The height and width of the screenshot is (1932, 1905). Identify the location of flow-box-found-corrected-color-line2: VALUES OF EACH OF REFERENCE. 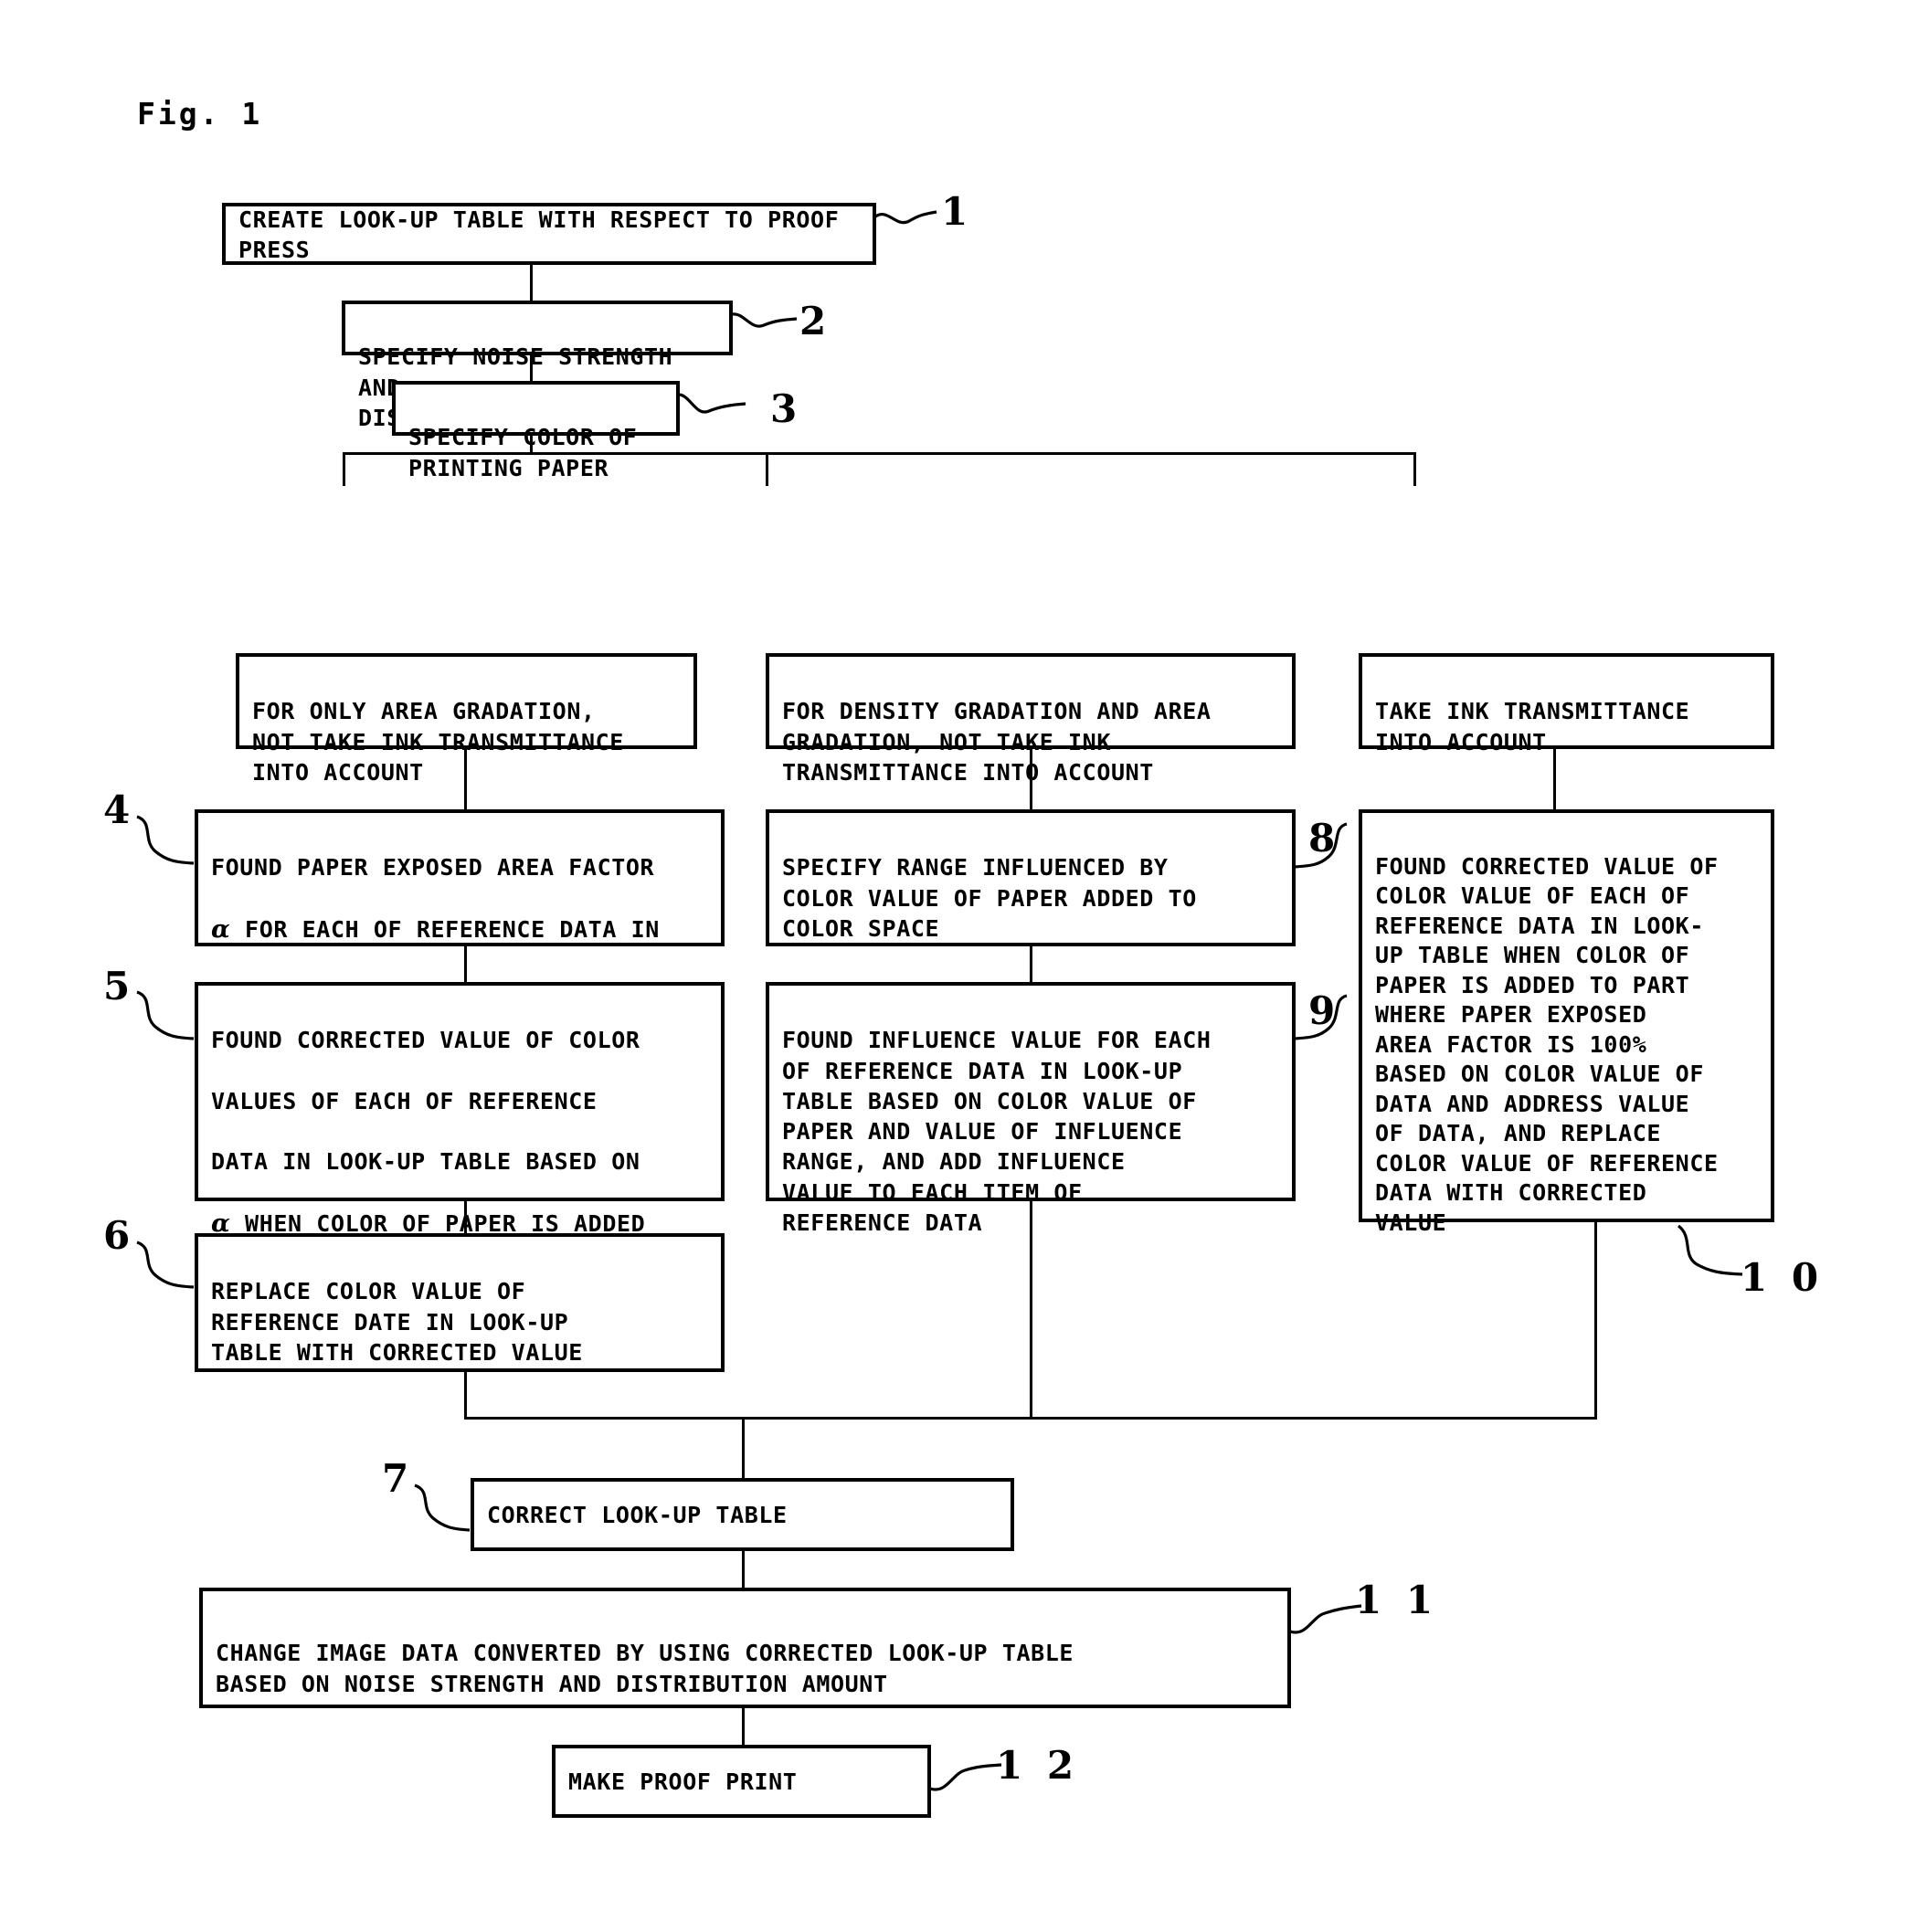
(404, 1100).